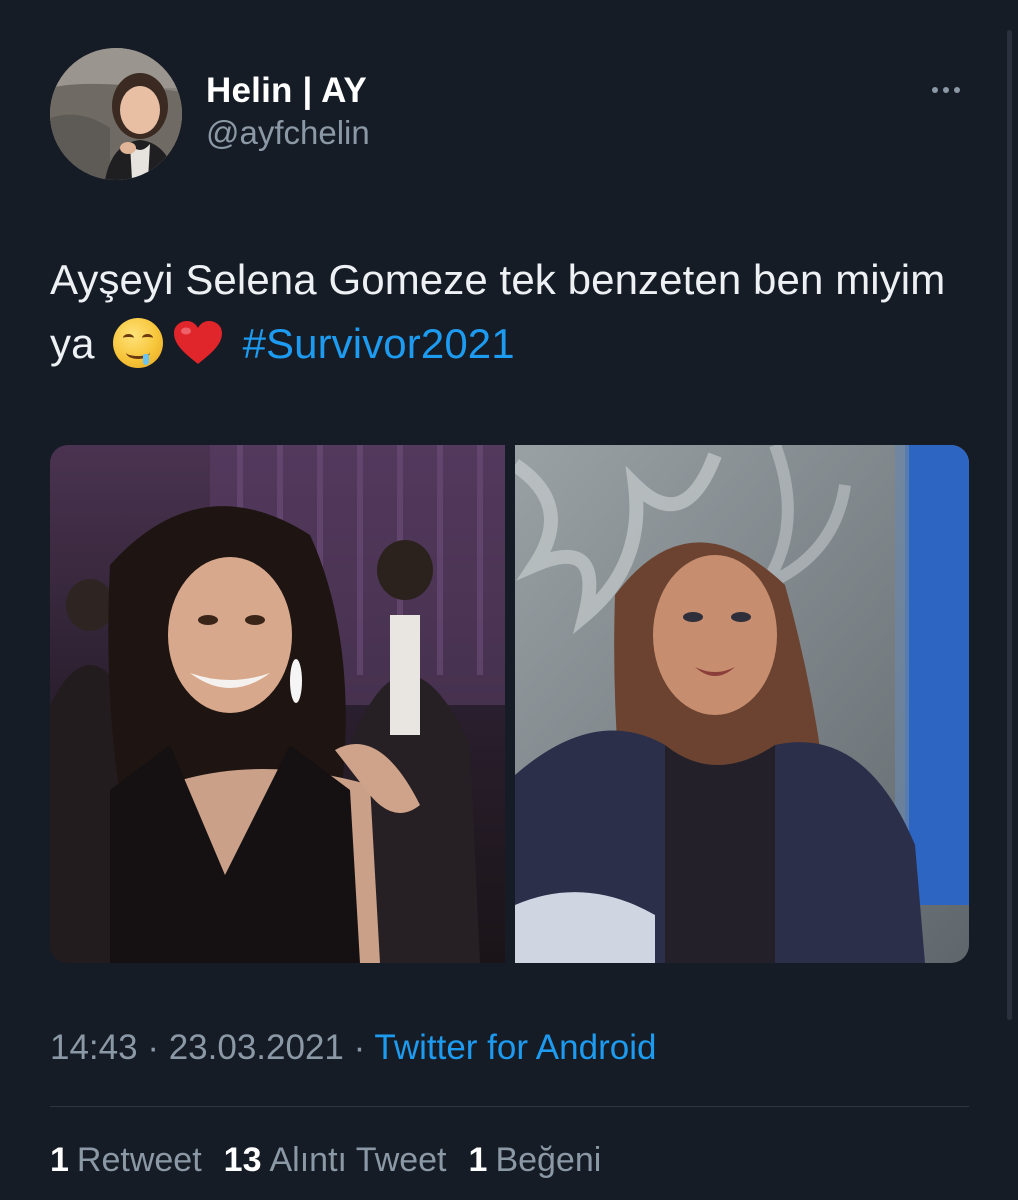 This screenshot has height=1200, width=1018. I want to click on author-info: Helin | AY @ayfchelin, so click(288, 112).